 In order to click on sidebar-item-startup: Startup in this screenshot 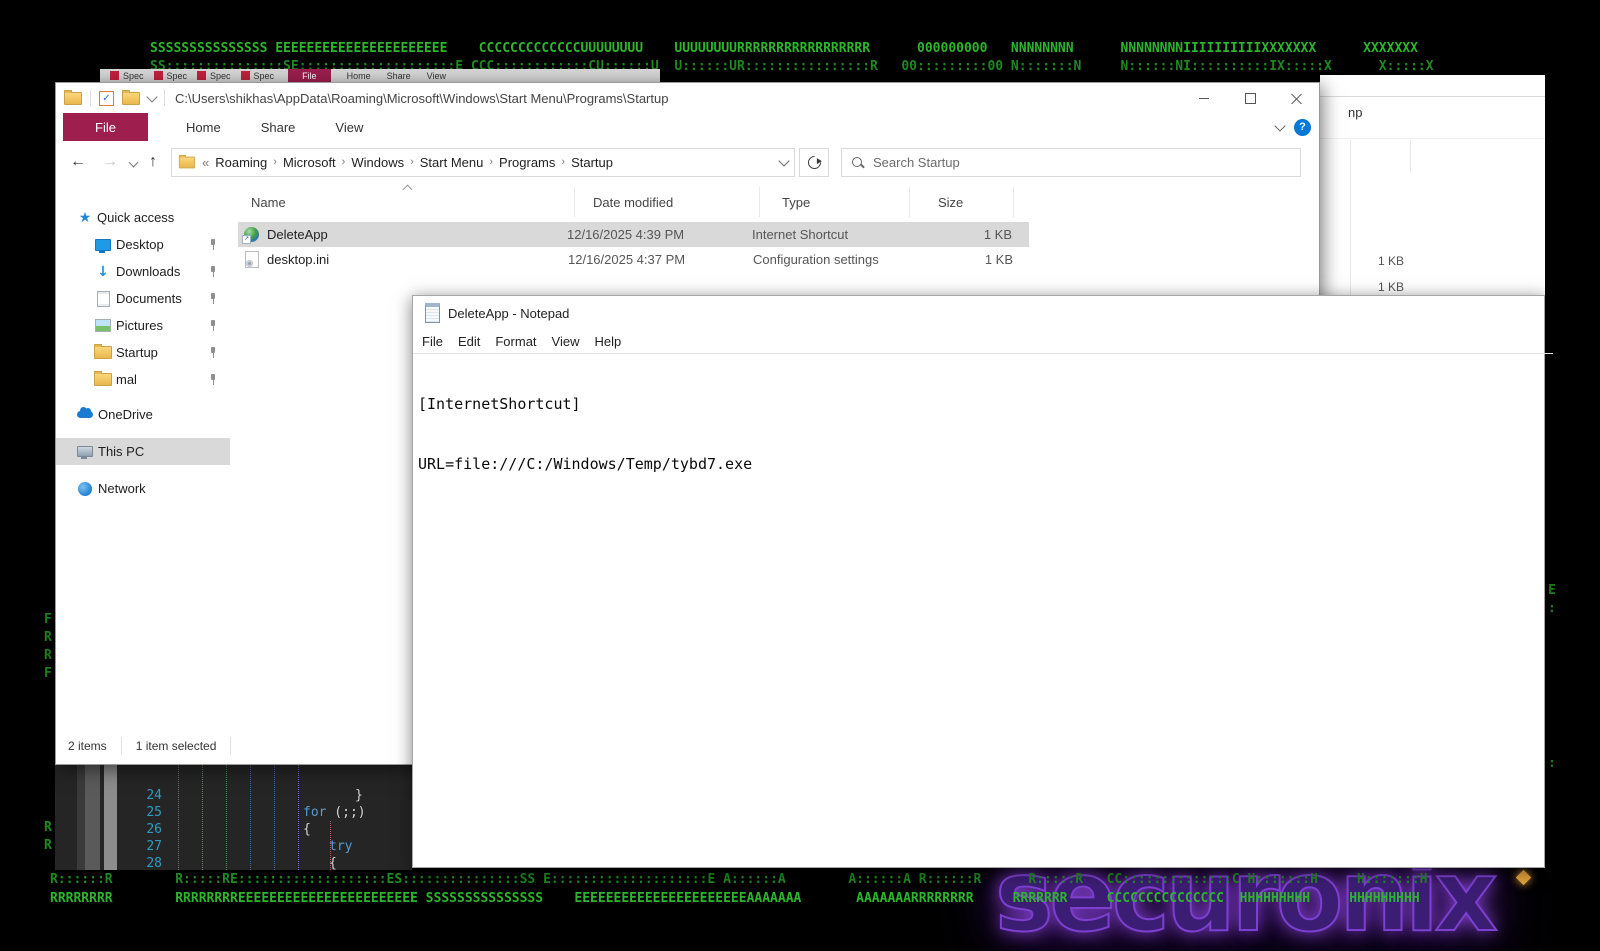, I will do `click(143, 352)`.